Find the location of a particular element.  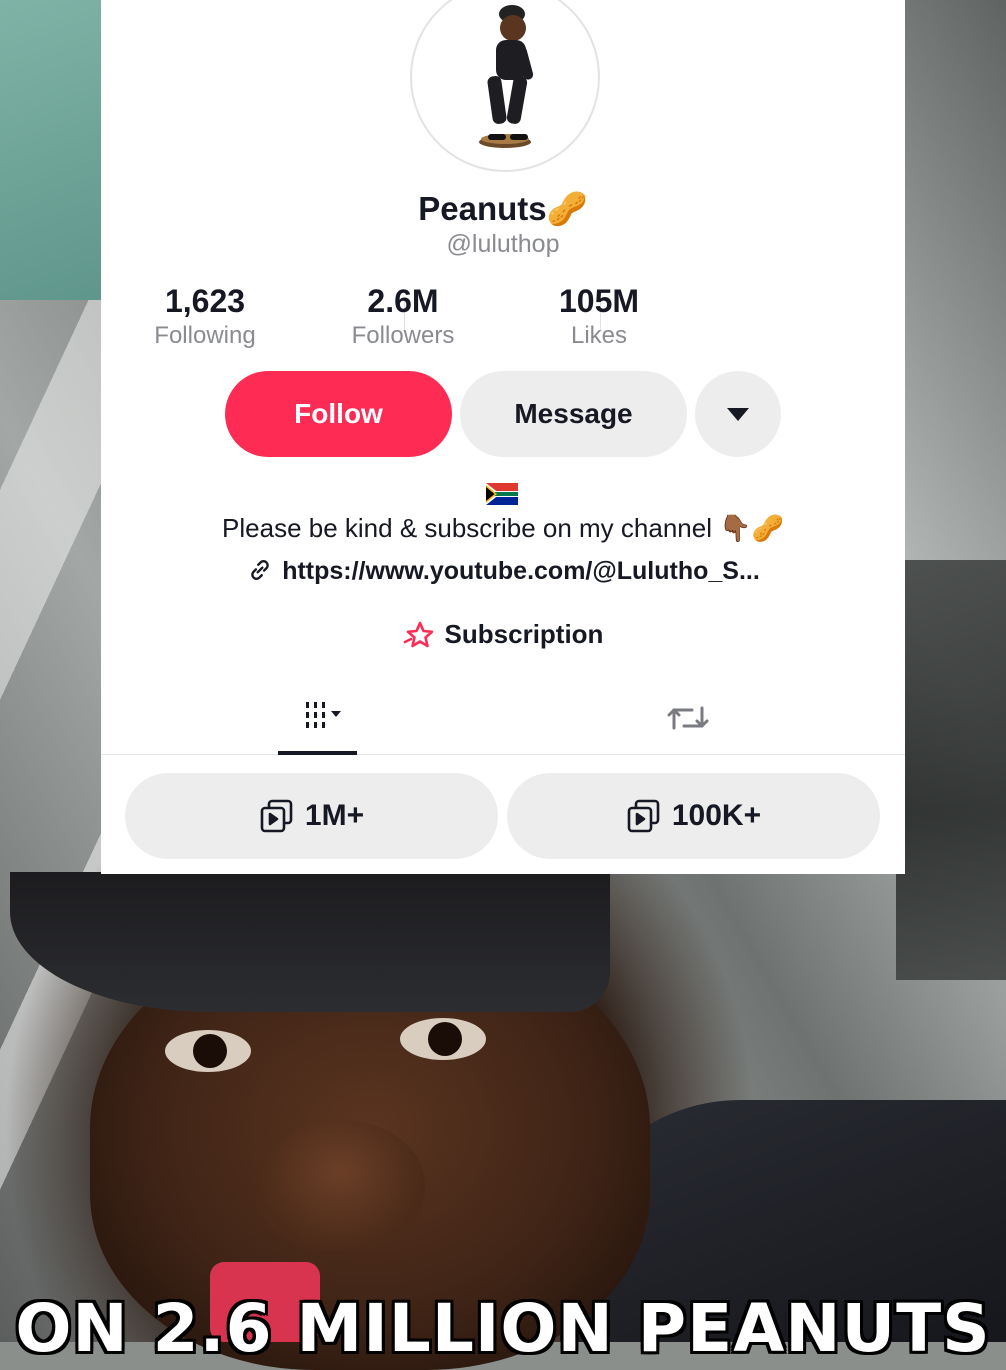

highlight-label: 1M+ is located at coordinates (334, 815).